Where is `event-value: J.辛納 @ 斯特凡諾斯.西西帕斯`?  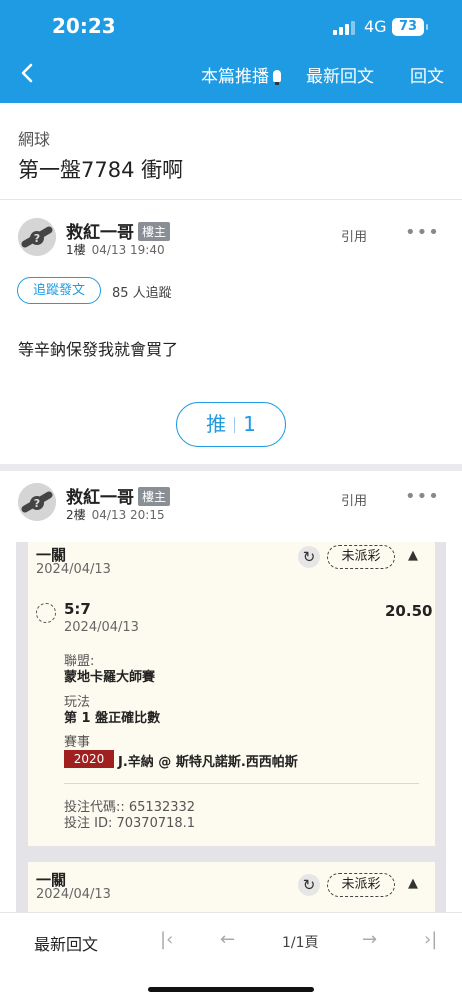
event-value: J.辛納 @ 斯特凡諾斯.西西帕斯 is located at coordinates (208, 762).